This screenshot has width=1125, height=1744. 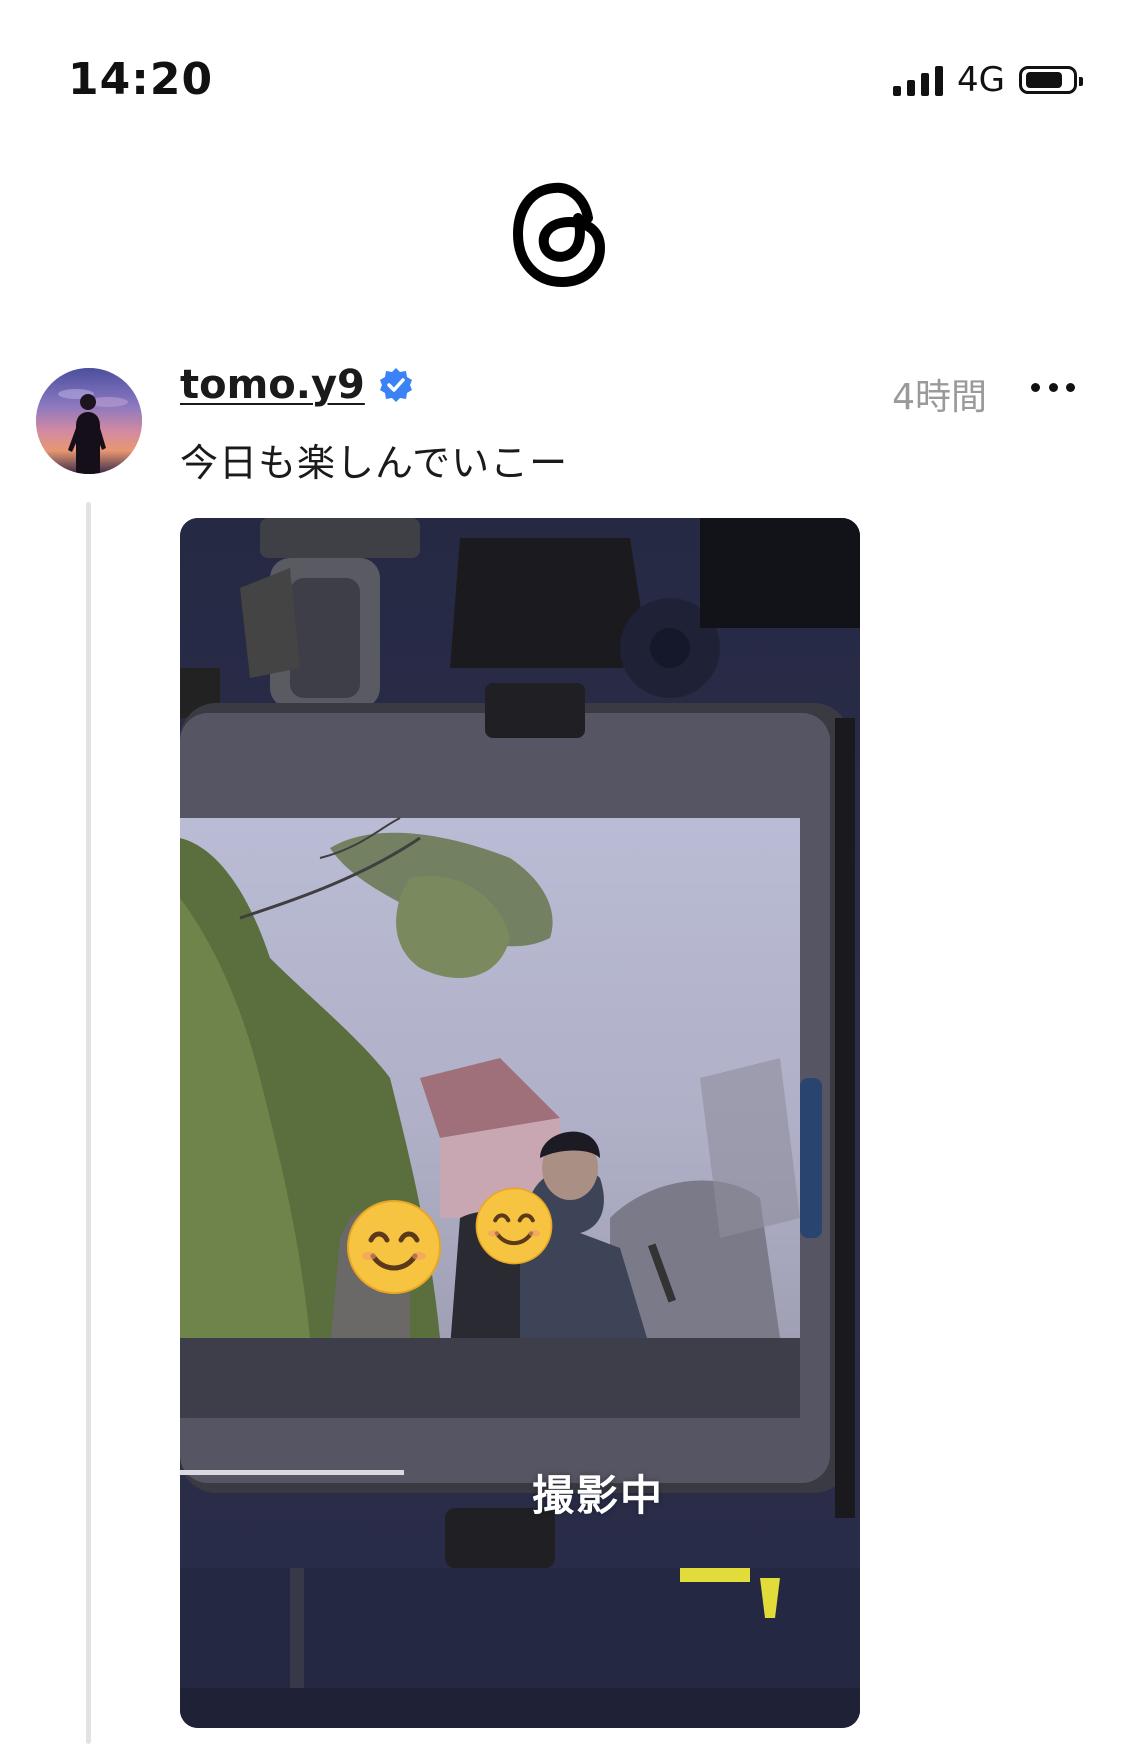 What do you see at coordinates (560, 234) in the screenshot?
I see `threads-logo-icon` at bounding box center [560, 234].